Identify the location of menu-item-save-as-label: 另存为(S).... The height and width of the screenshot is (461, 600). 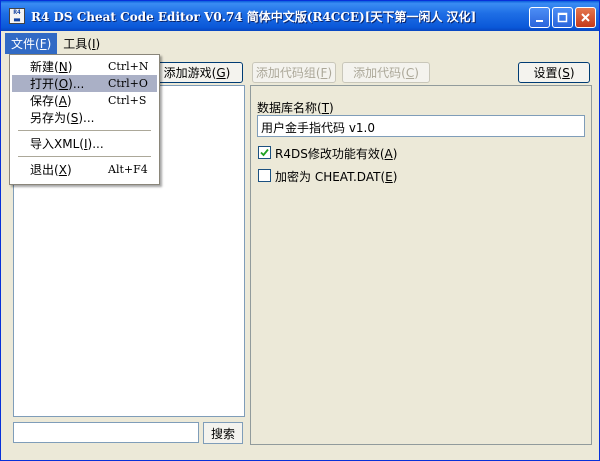
(62, 118).